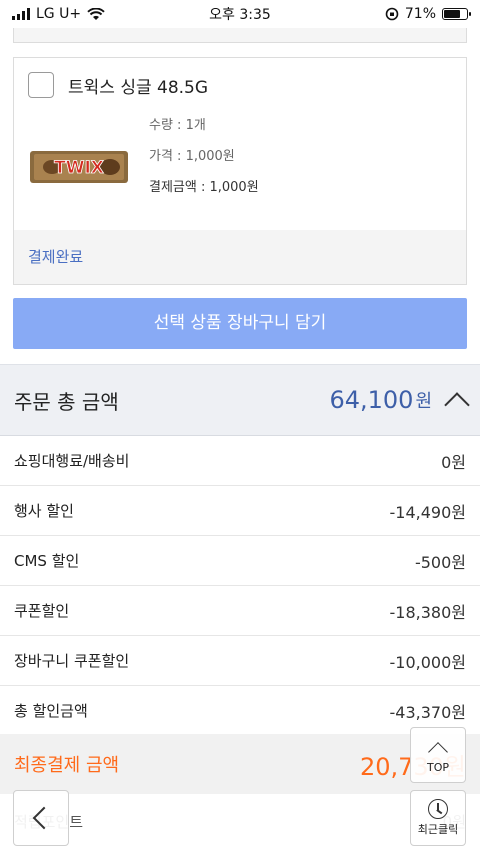 The image size is (480, 854). Describe the element at coordinates (44, 818) in the screenshot. I see `chevron-left-icon` at that location.